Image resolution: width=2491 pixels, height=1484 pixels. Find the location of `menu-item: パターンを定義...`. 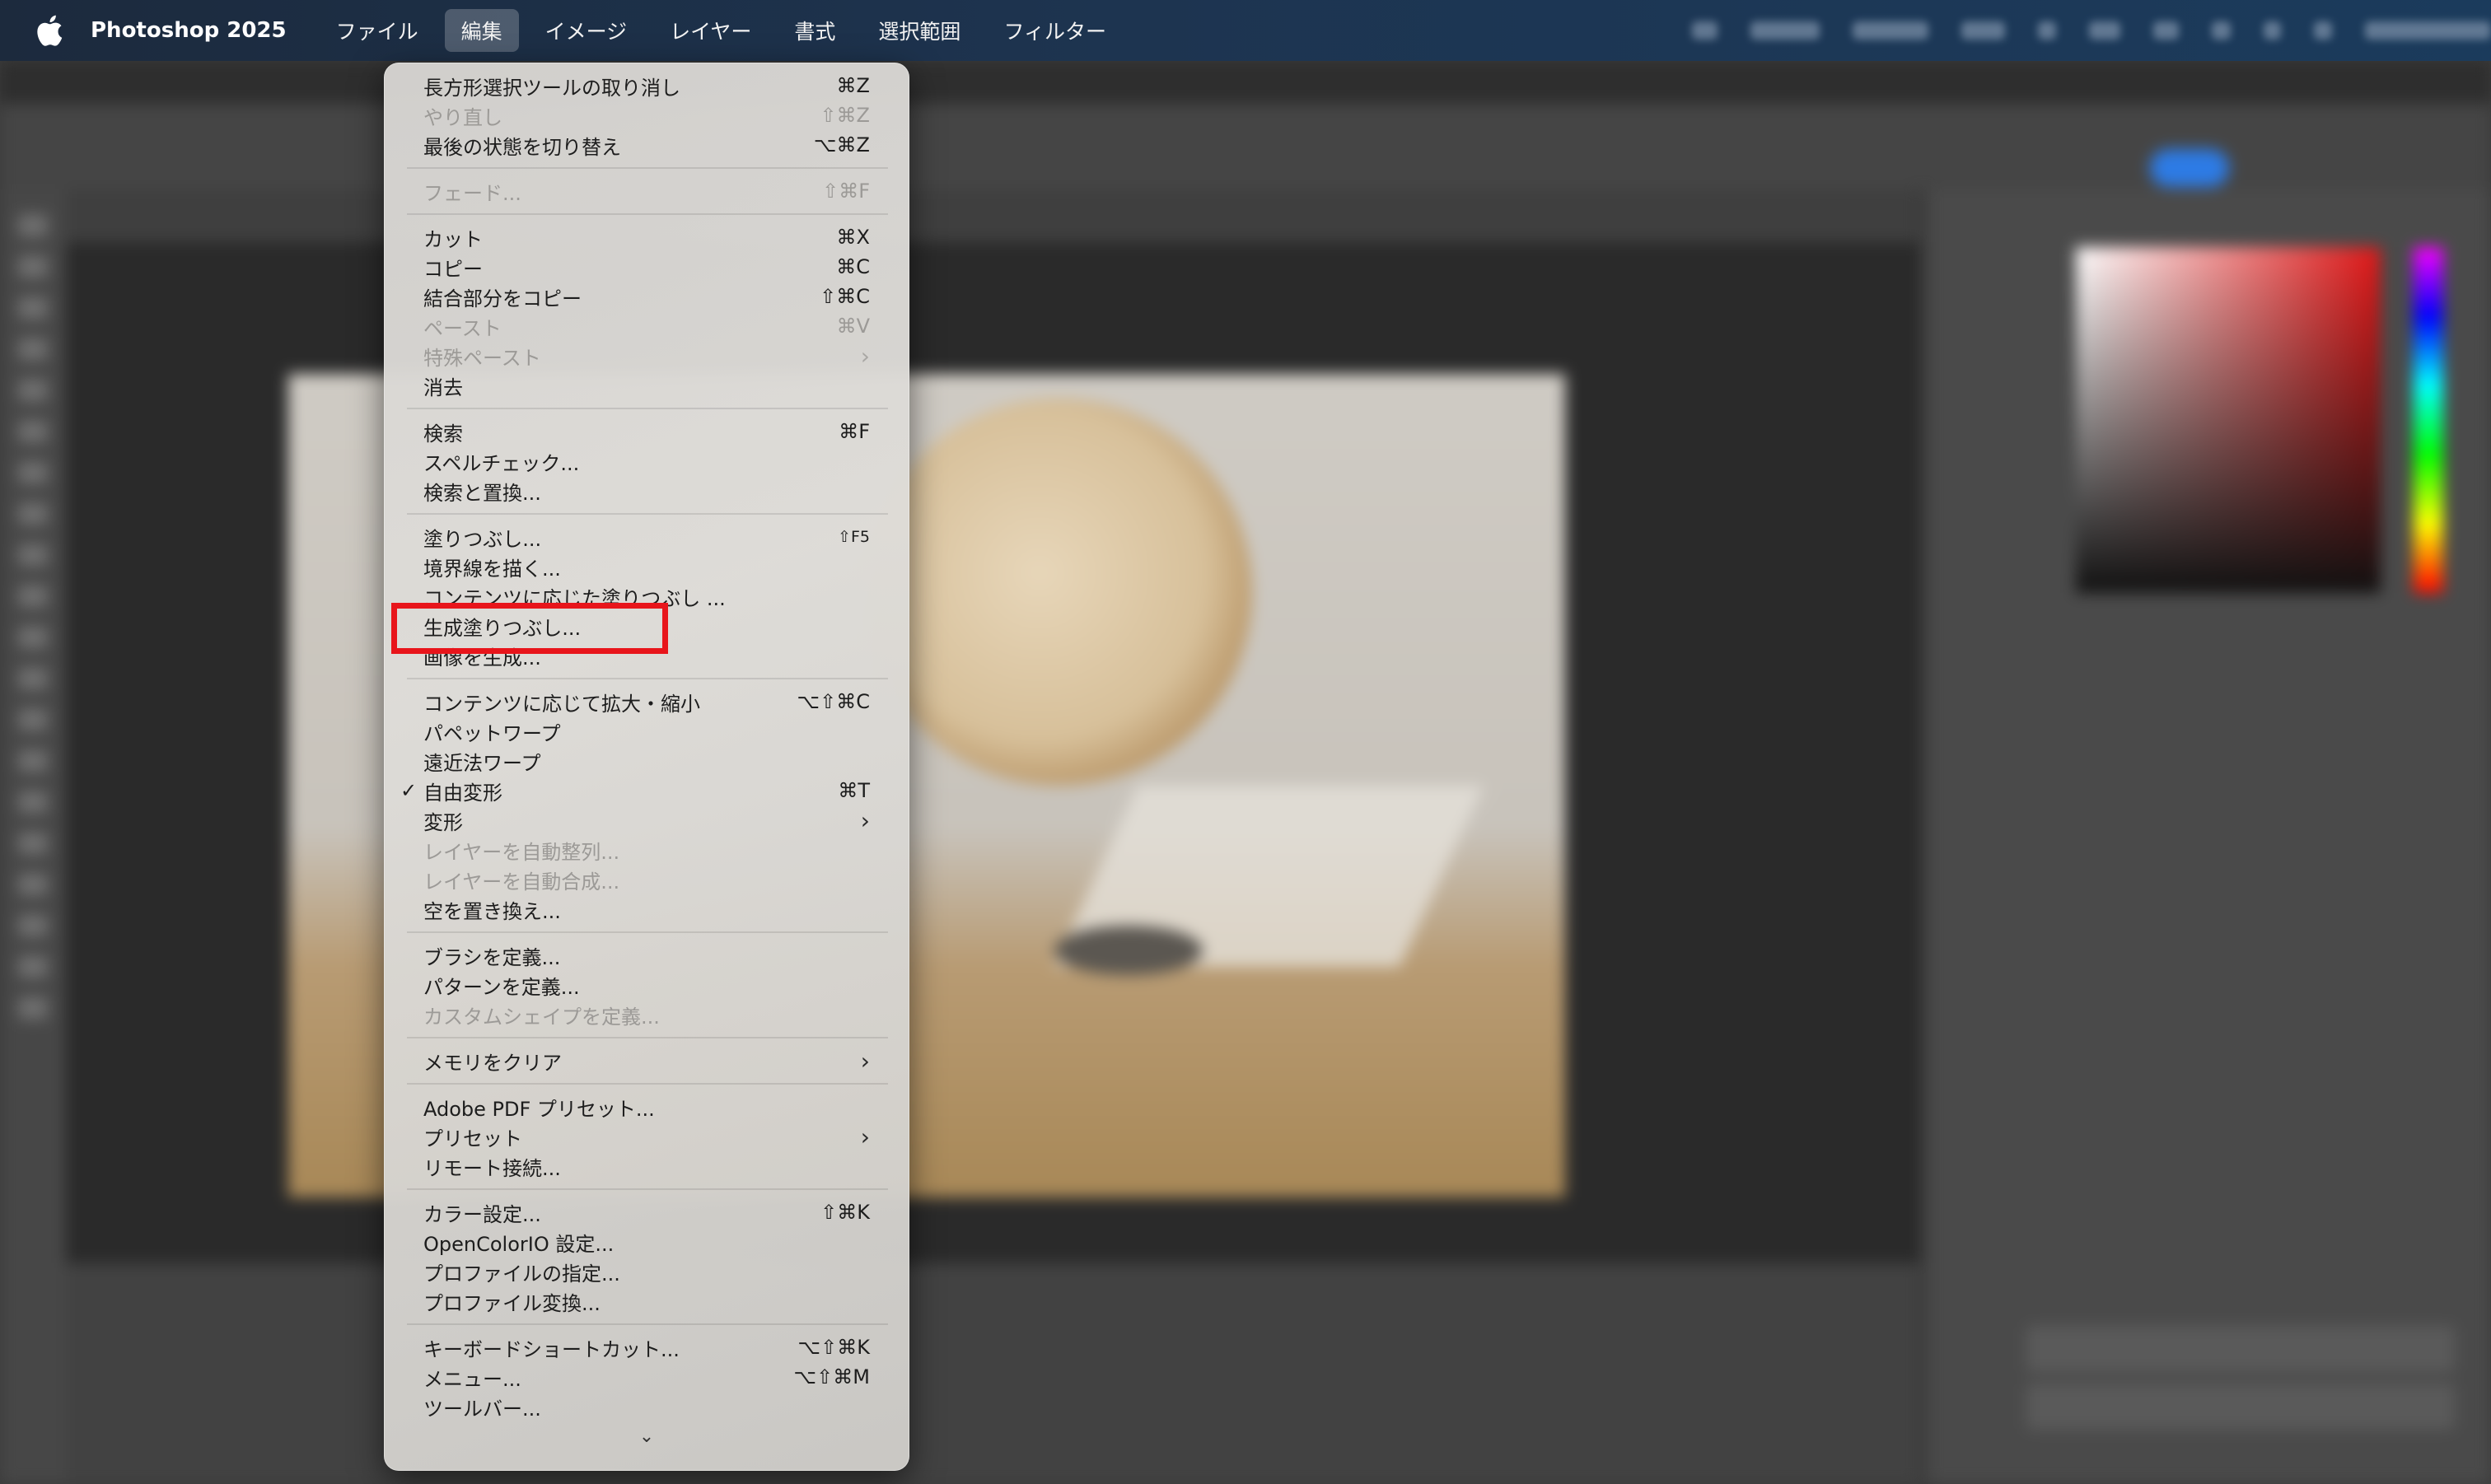

menu-item: パターンを定義... is located at coordinates (647, 985).